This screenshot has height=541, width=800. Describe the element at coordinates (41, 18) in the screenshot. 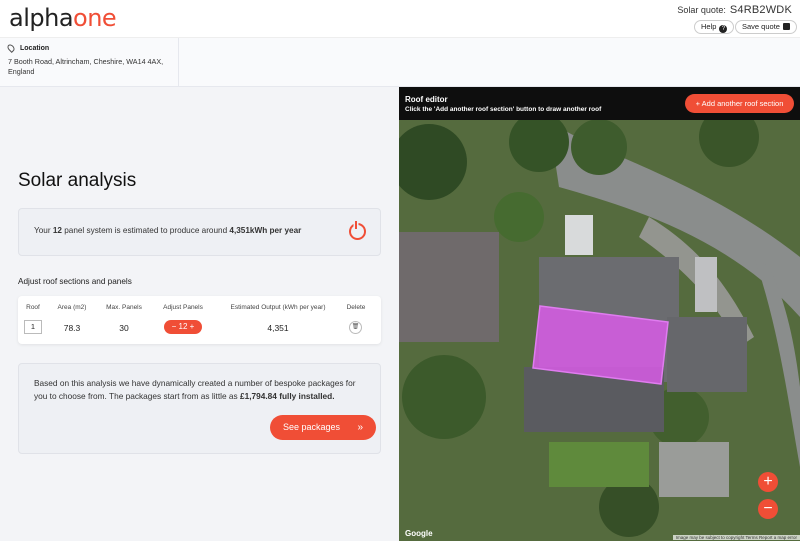

I see `logo-text: alpha` at that location.